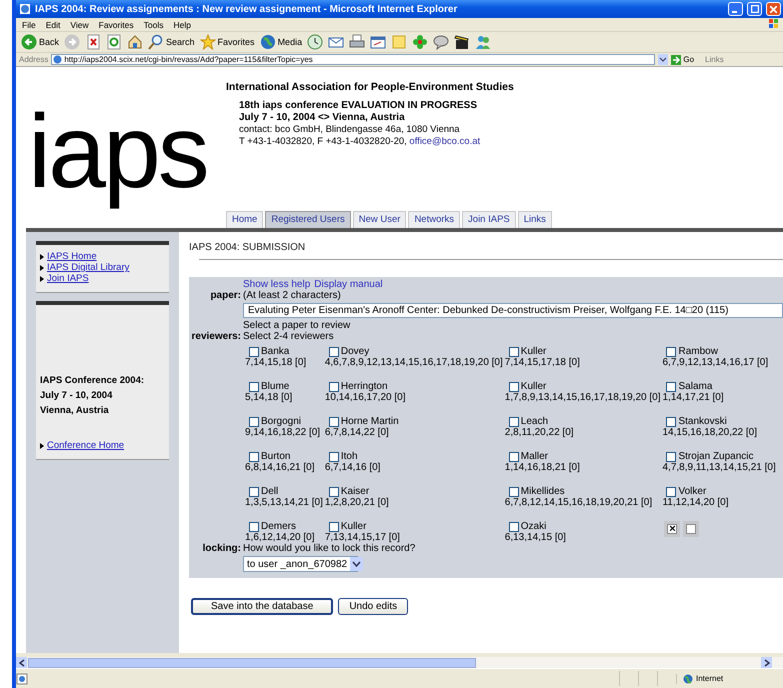 The height and width of the screenshot is (688, 783). I want to click on history-icon, so click(315, 42).